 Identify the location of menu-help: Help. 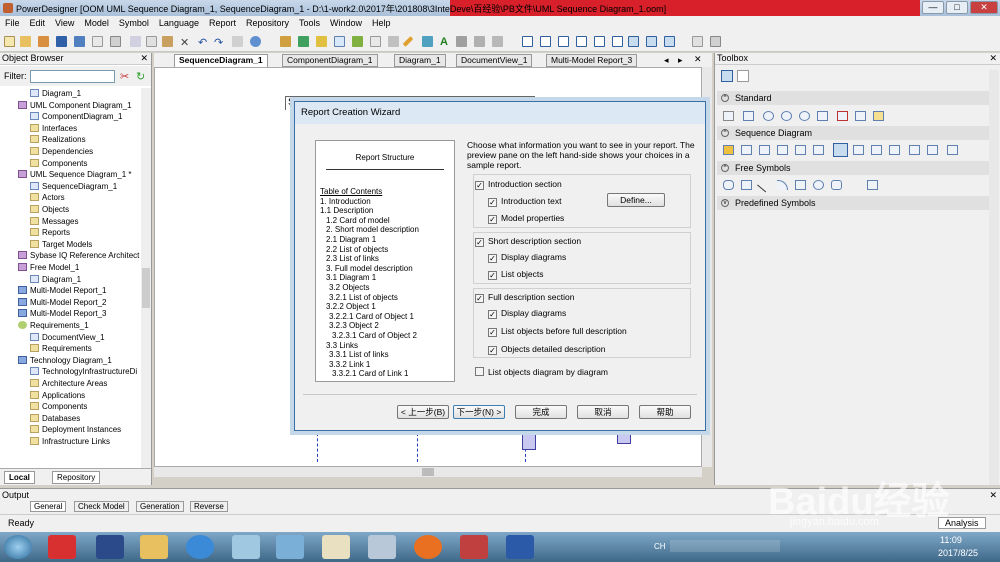
(381, 23).